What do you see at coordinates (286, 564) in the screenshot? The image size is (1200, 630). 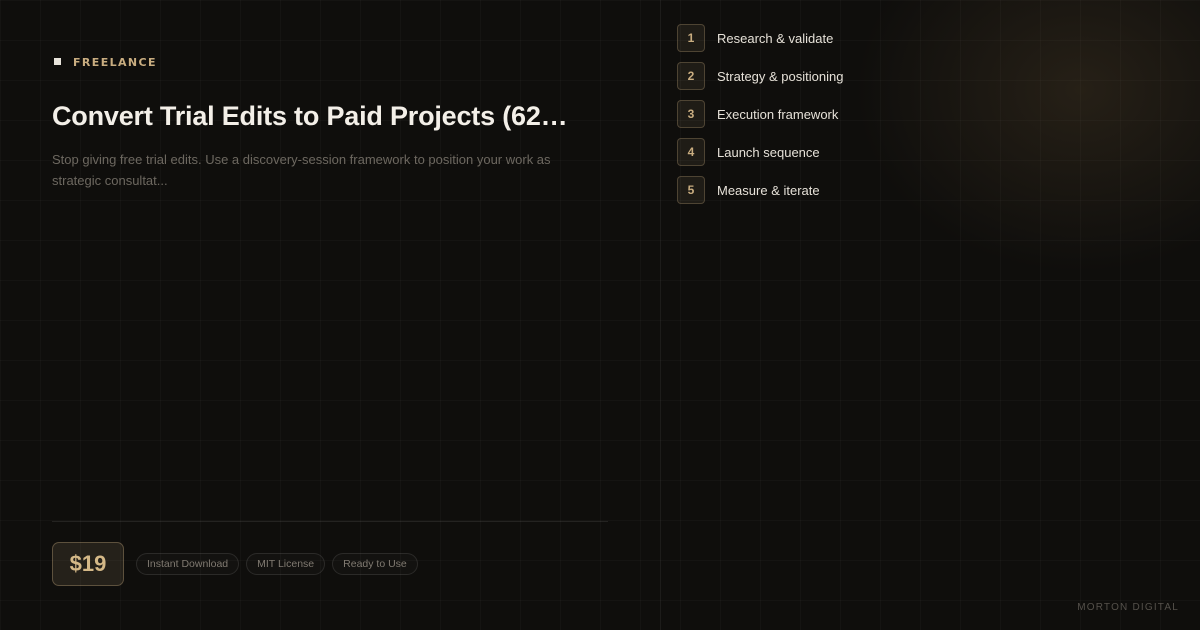 I see `badge-license: MIT License` at bounding box center [286, 564].